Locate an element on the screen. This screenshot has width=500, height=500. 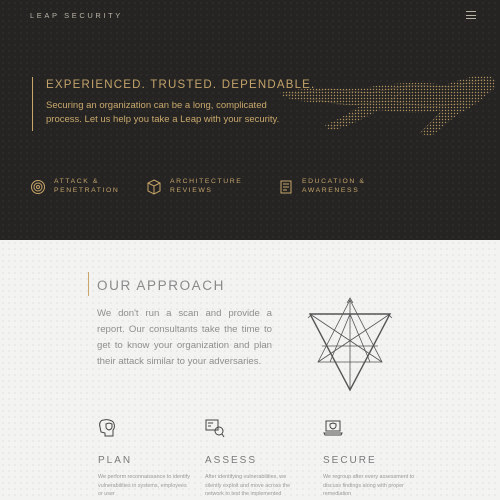
brand-logo-text: LEAP SECURITY is located at coordinates (76, 15).